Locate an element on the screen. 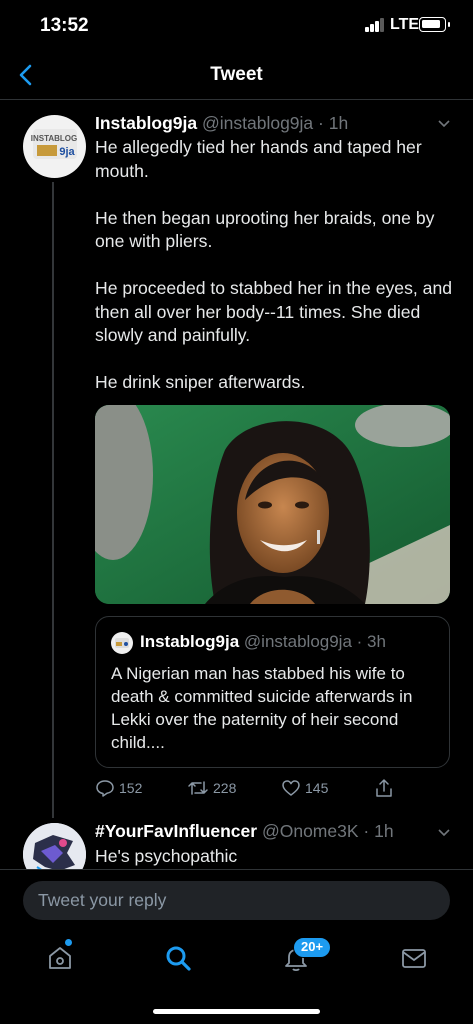 This screenshot has height=1024, width=473. reply-bar is located at coordinates (236, 900).